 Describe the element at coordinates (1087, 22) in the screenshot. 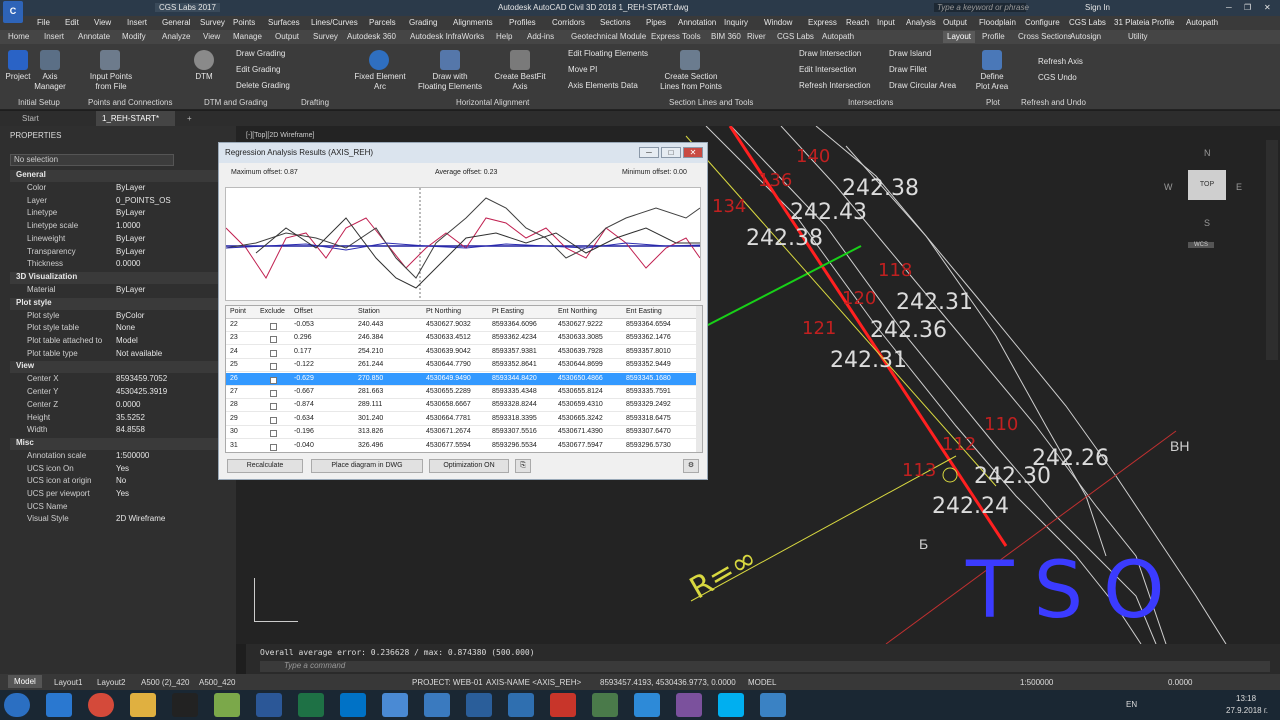

I see `menu-cgs-labs: CGS Labs` at that location.